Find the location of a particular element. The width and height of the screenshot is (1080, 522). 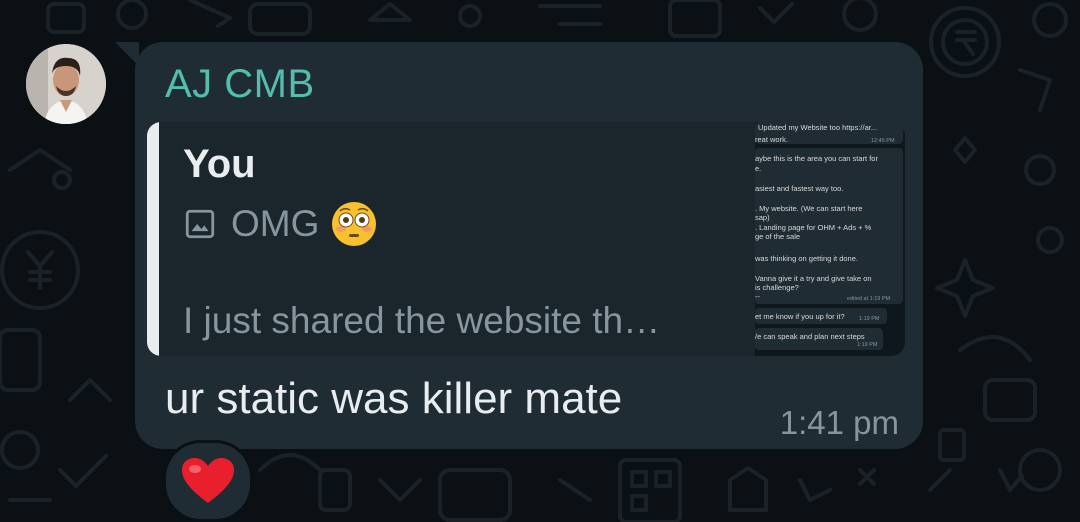

thumb-line: /e can speak and plan next steps is located at coordinates (810, 336).